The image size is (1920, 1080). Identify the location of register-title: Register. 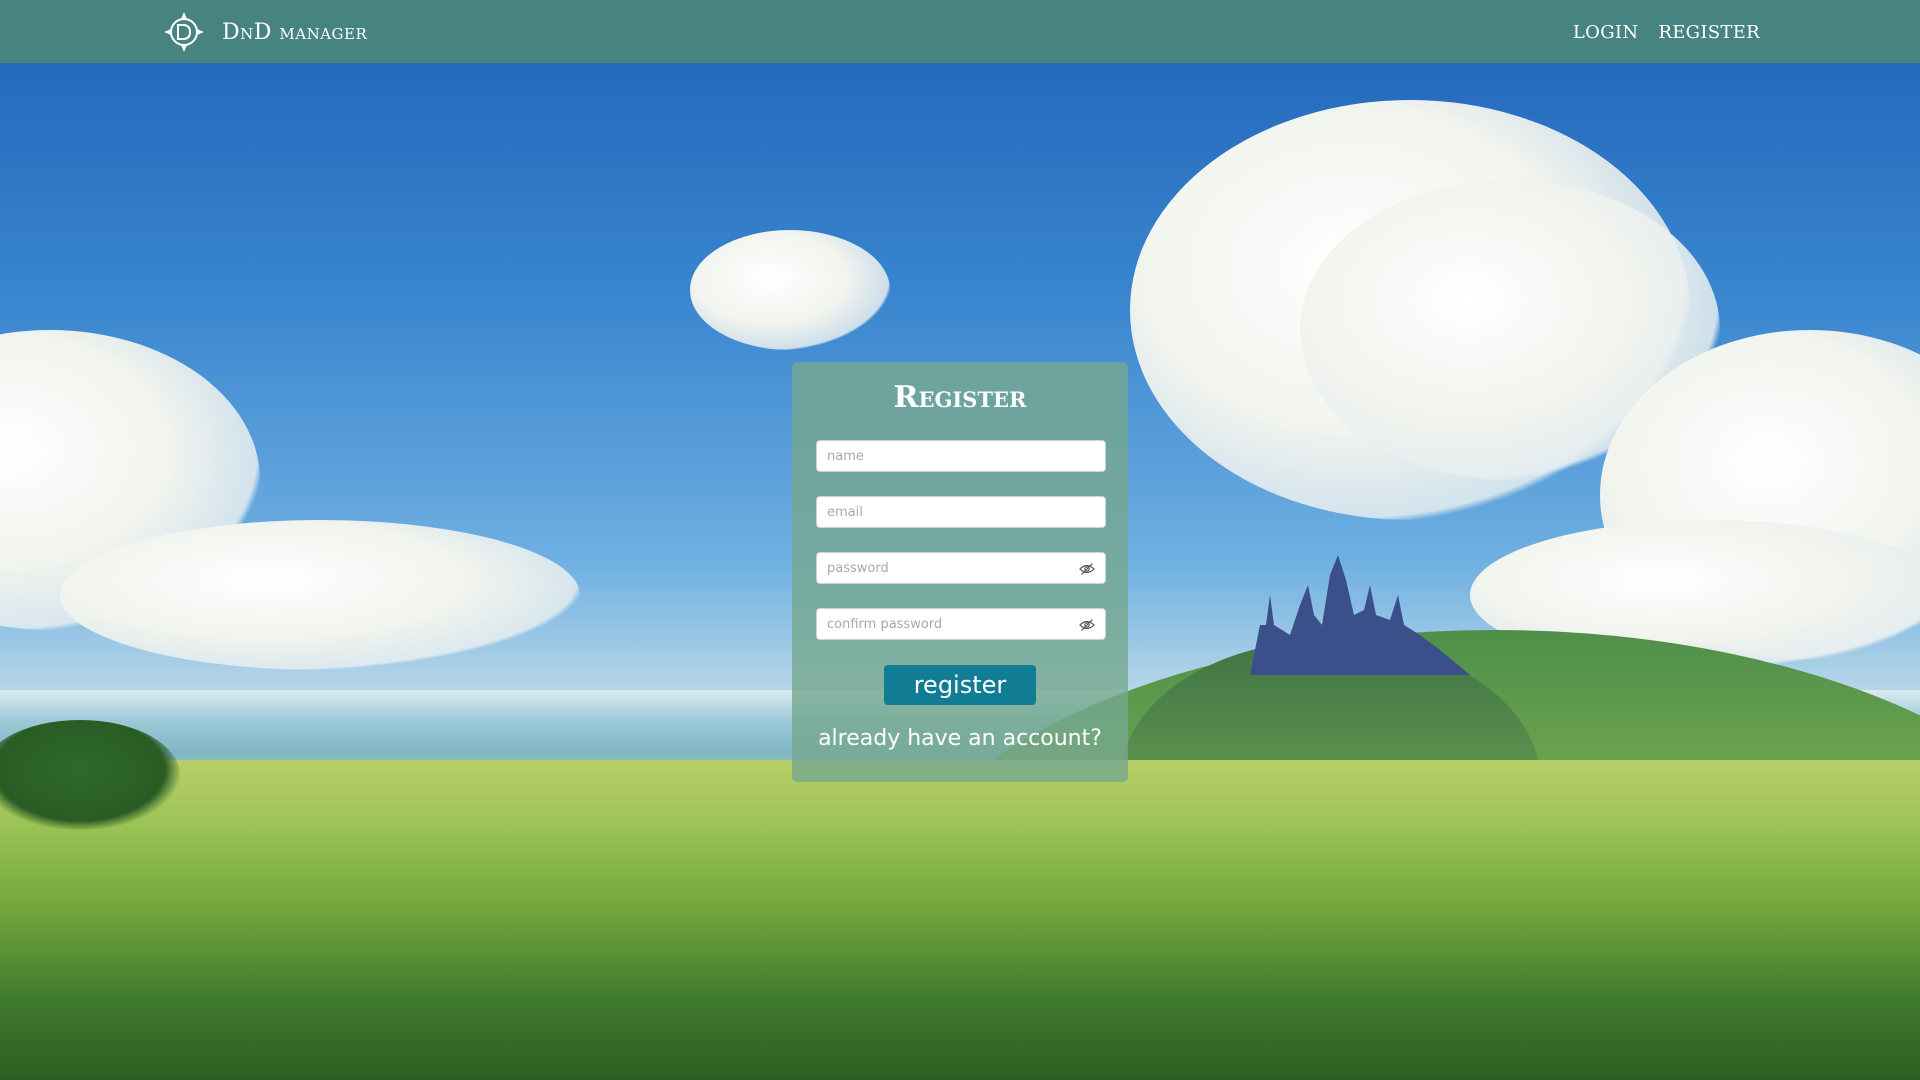
(960, 397).